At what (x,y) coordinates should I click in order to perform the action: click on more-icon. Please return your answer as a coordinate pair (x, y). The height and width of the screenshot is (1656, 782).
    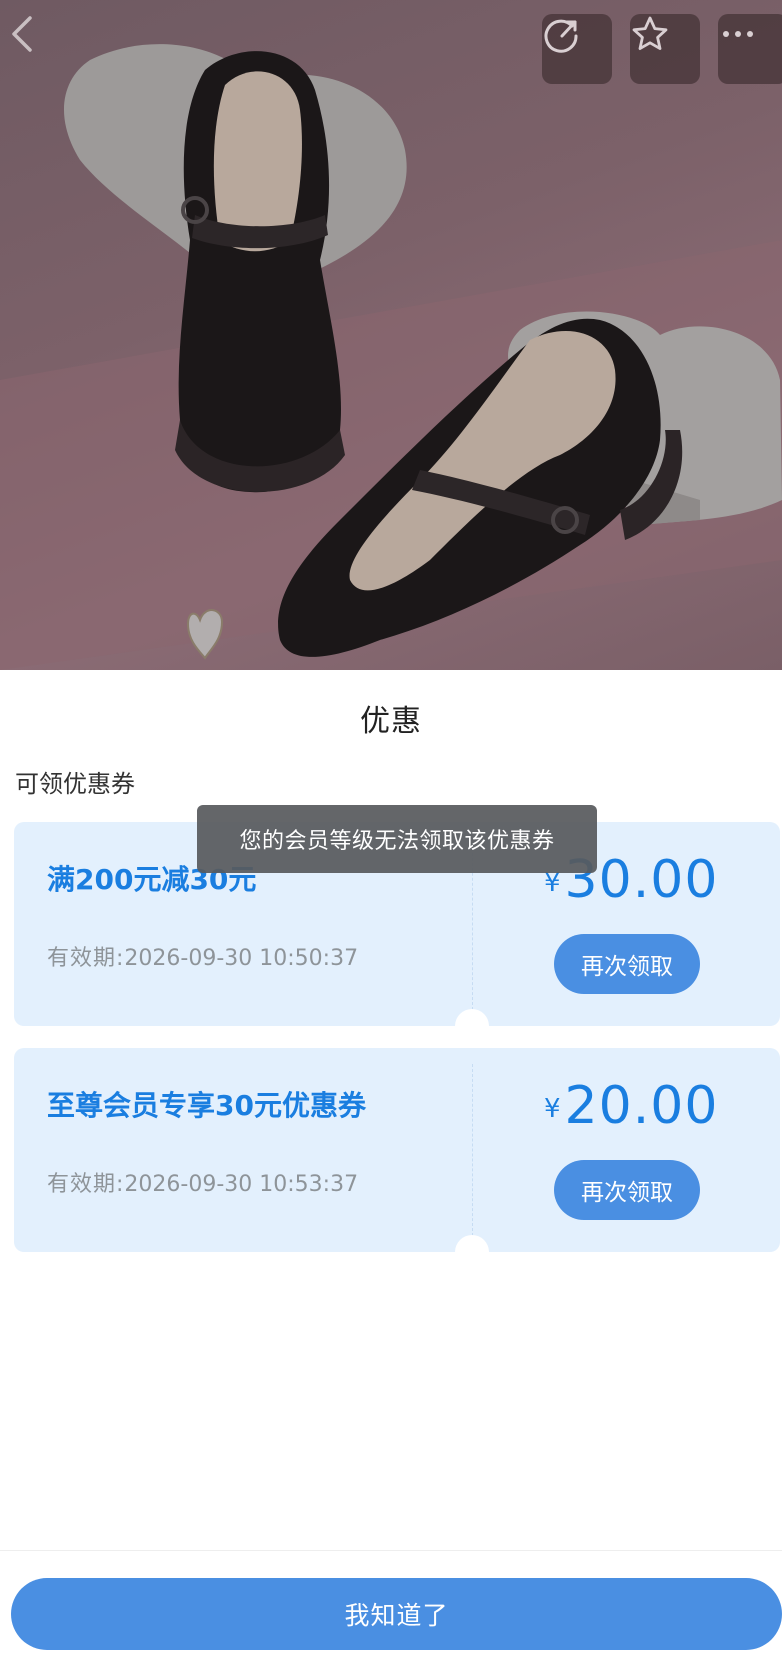
    Looking at the image, I should click on (738, 34).